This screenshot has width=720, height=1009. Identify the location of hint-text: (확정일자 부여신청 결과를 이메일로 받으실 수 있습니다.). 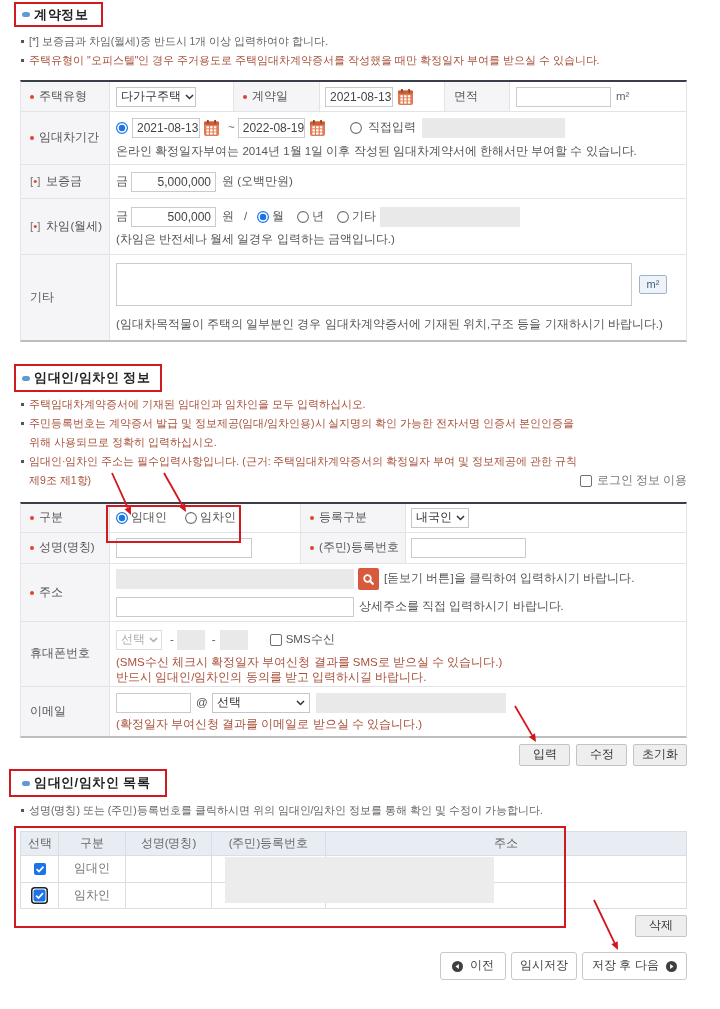
(270, 723).